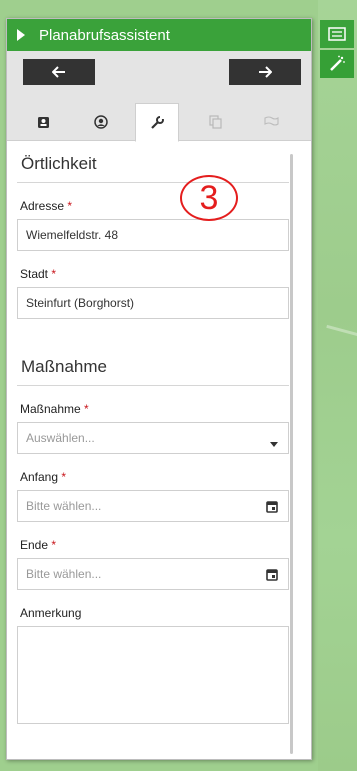 Image resolution: width=357 pixels, height=771 pixels. I want to click on address-value: Wiemelfeldstr. 48, so click(72, 235).